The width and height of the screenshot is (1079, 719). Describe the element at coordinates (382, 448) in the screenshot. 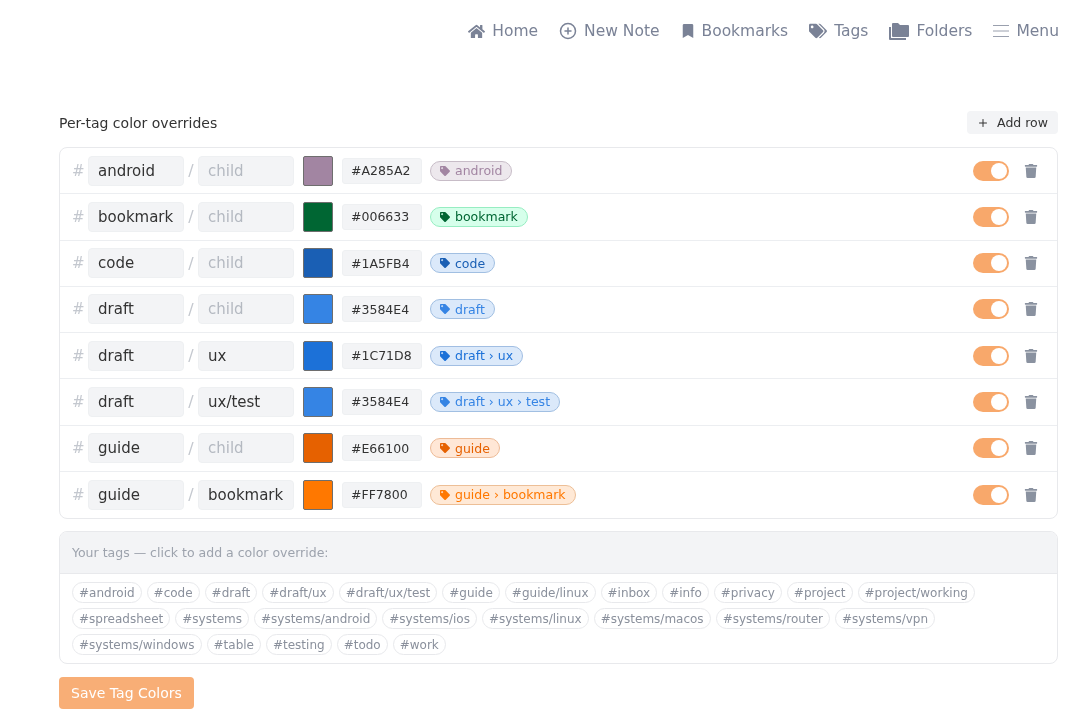

I see `hex-field: #E66100` at that location.